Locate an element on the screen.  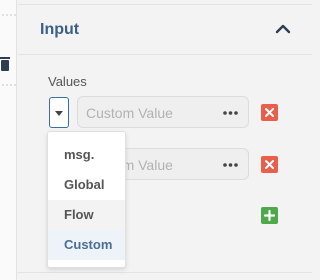
dropdown-option-custom: Custom is located at coordinates (86, 245).